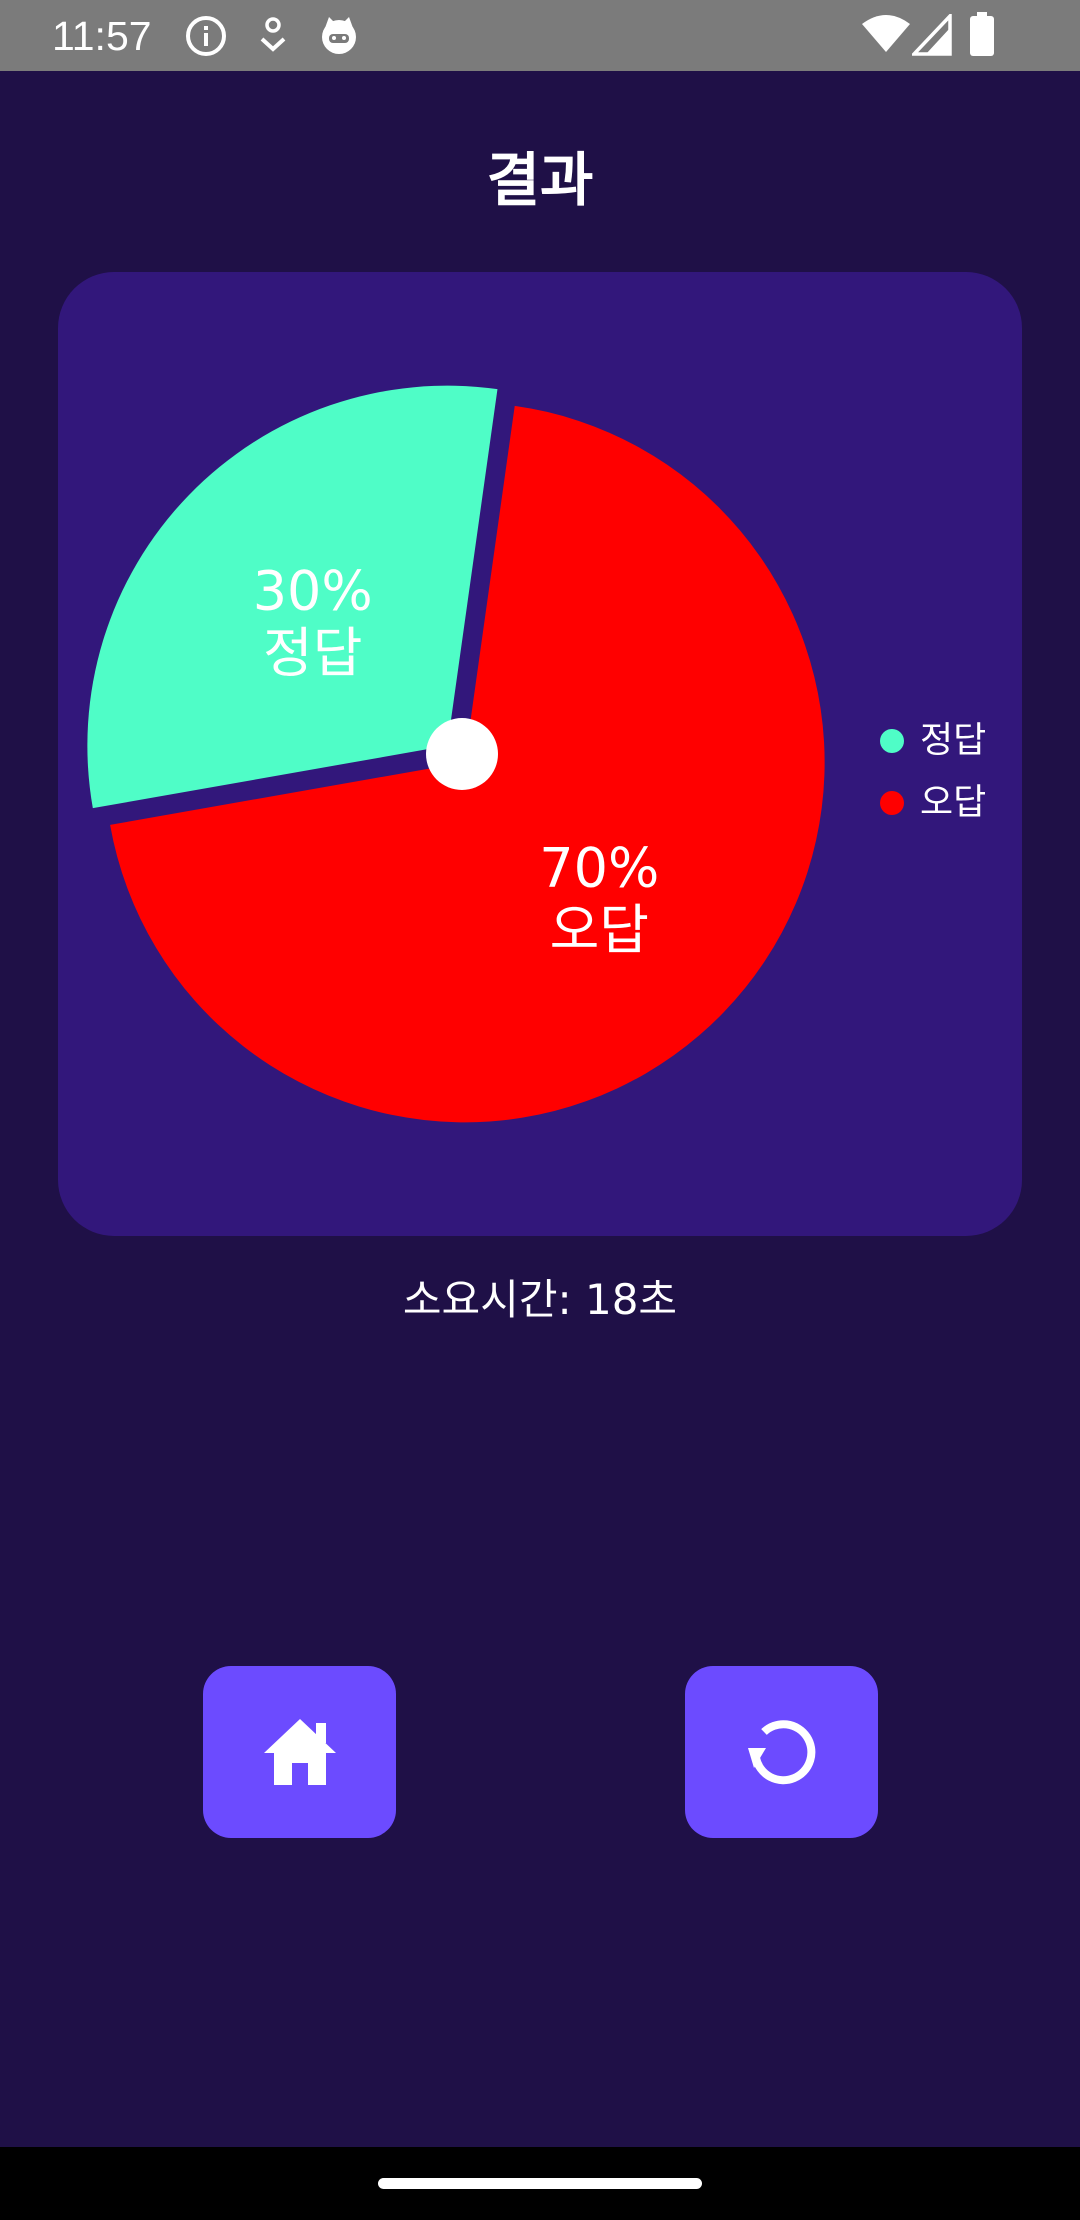  I want to click on wifi-icon, so click(886, 33).